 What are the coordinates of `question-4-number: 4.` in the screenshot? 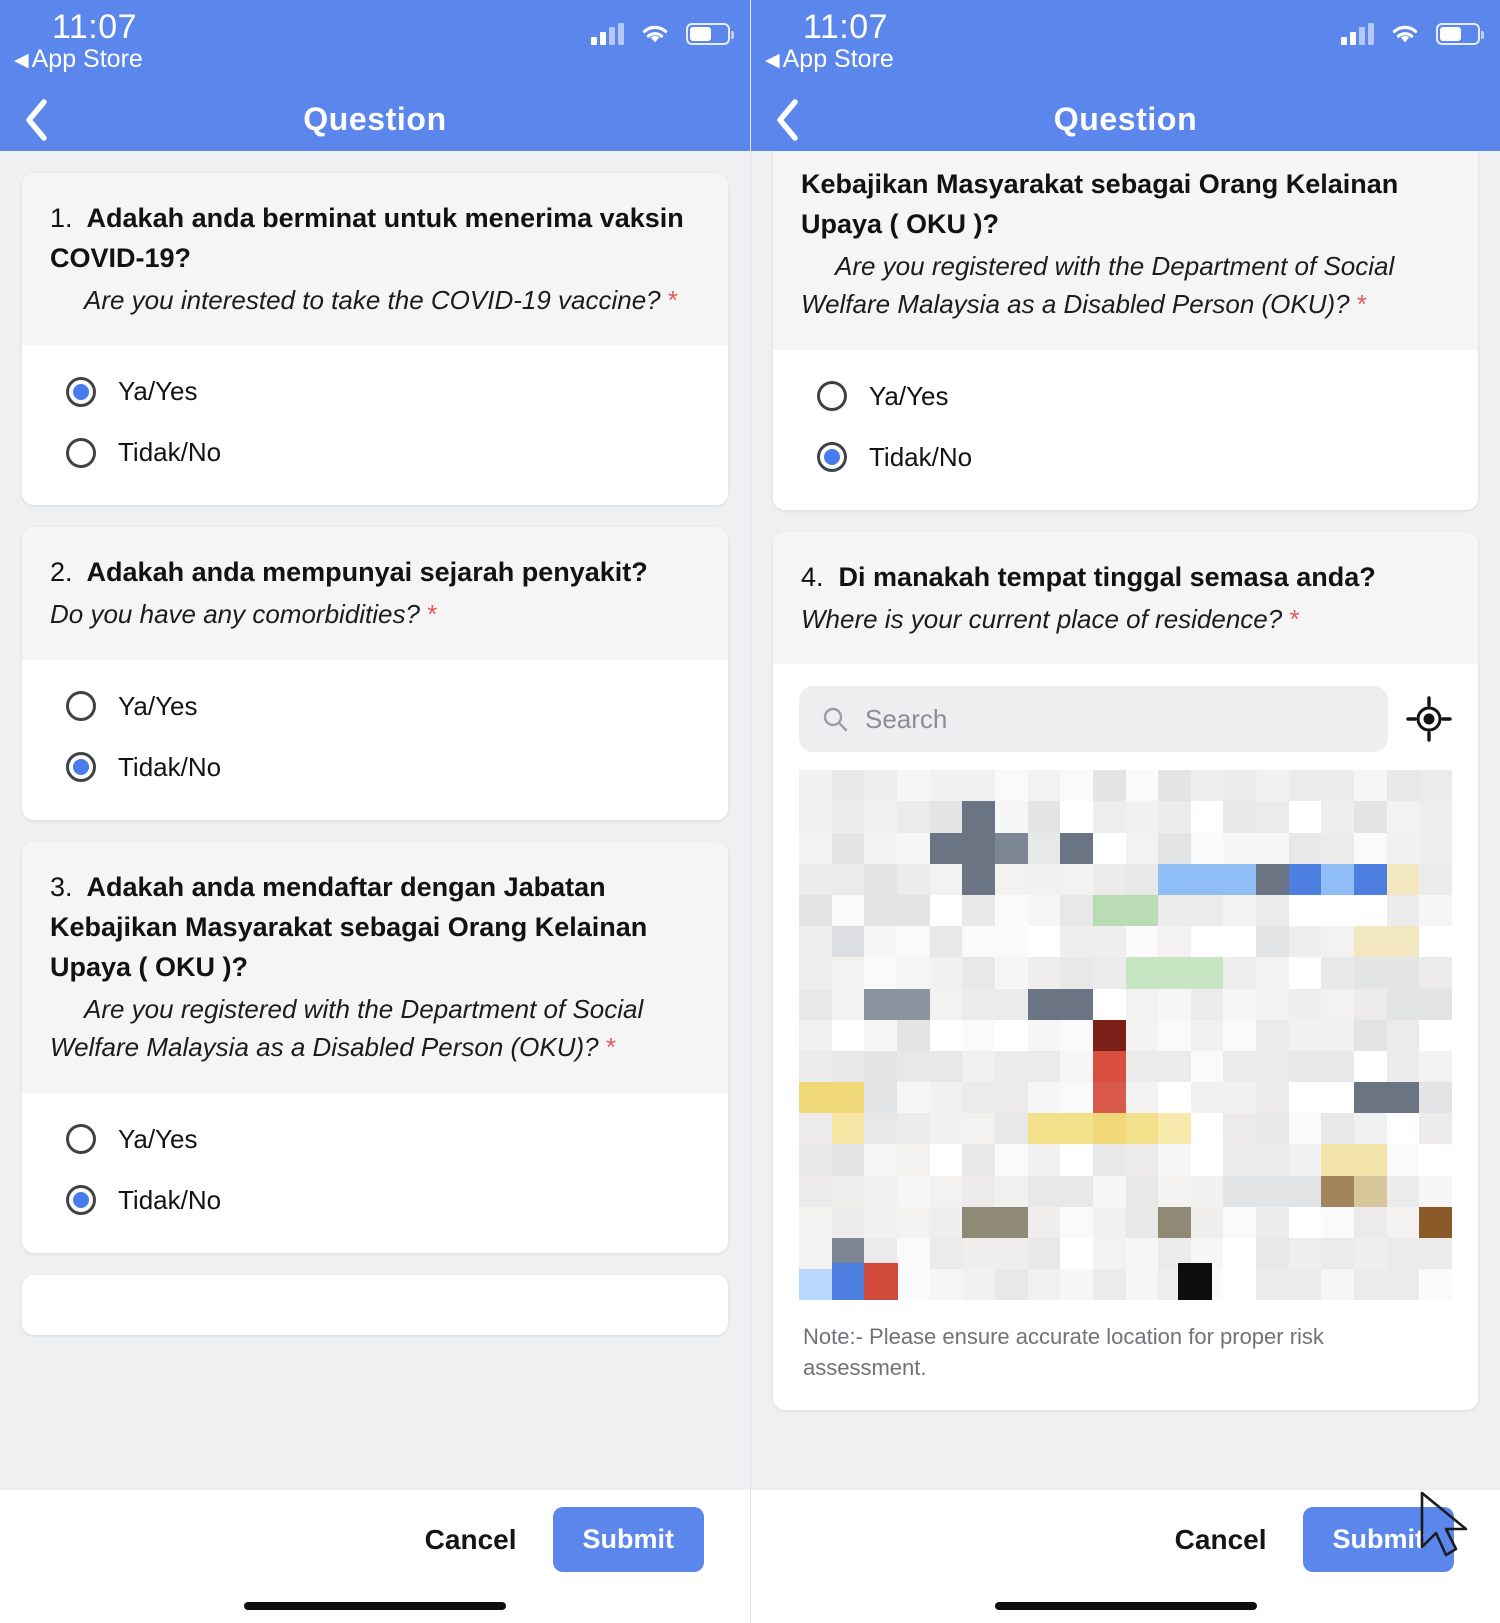 It's located at (812, 576).